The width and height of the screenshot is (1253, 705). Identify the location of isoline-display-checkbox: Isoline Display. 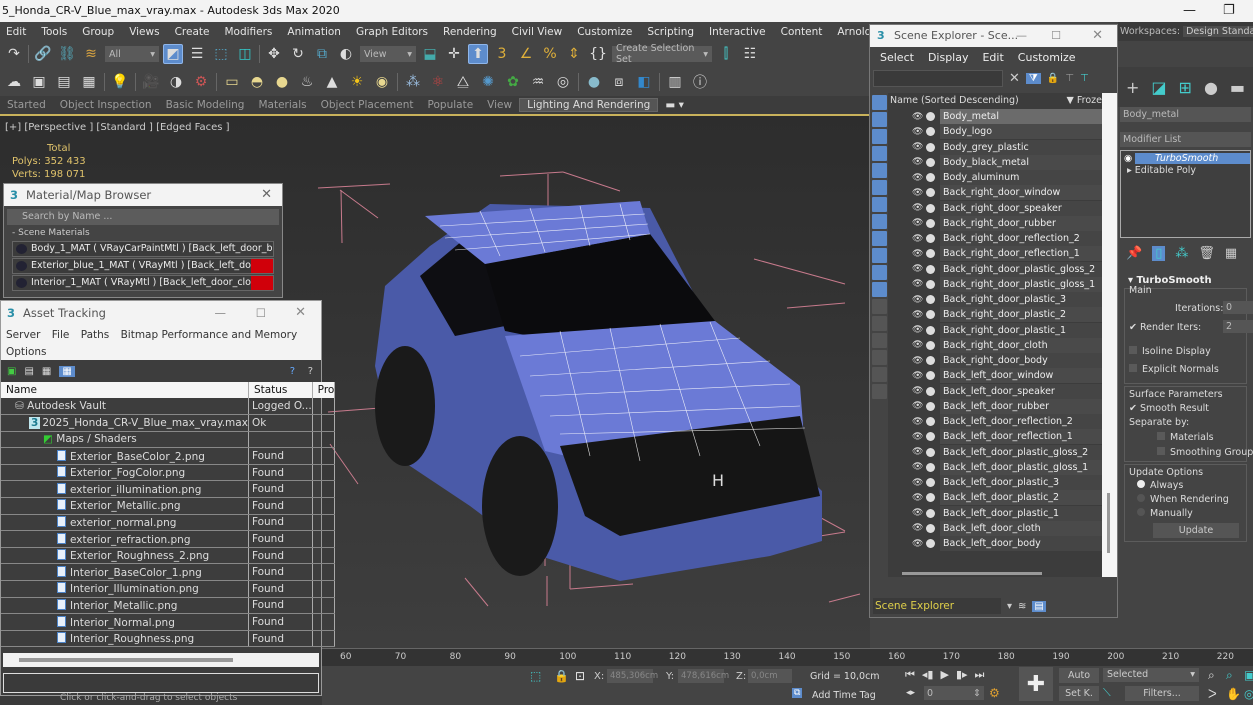
(1170, 351).